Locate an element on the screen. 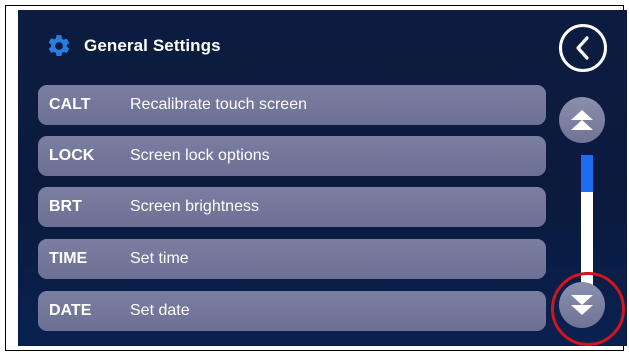 The height and width of the screenshot is (356, 629). setting-code: DATE is located at coordinates (70, 310).